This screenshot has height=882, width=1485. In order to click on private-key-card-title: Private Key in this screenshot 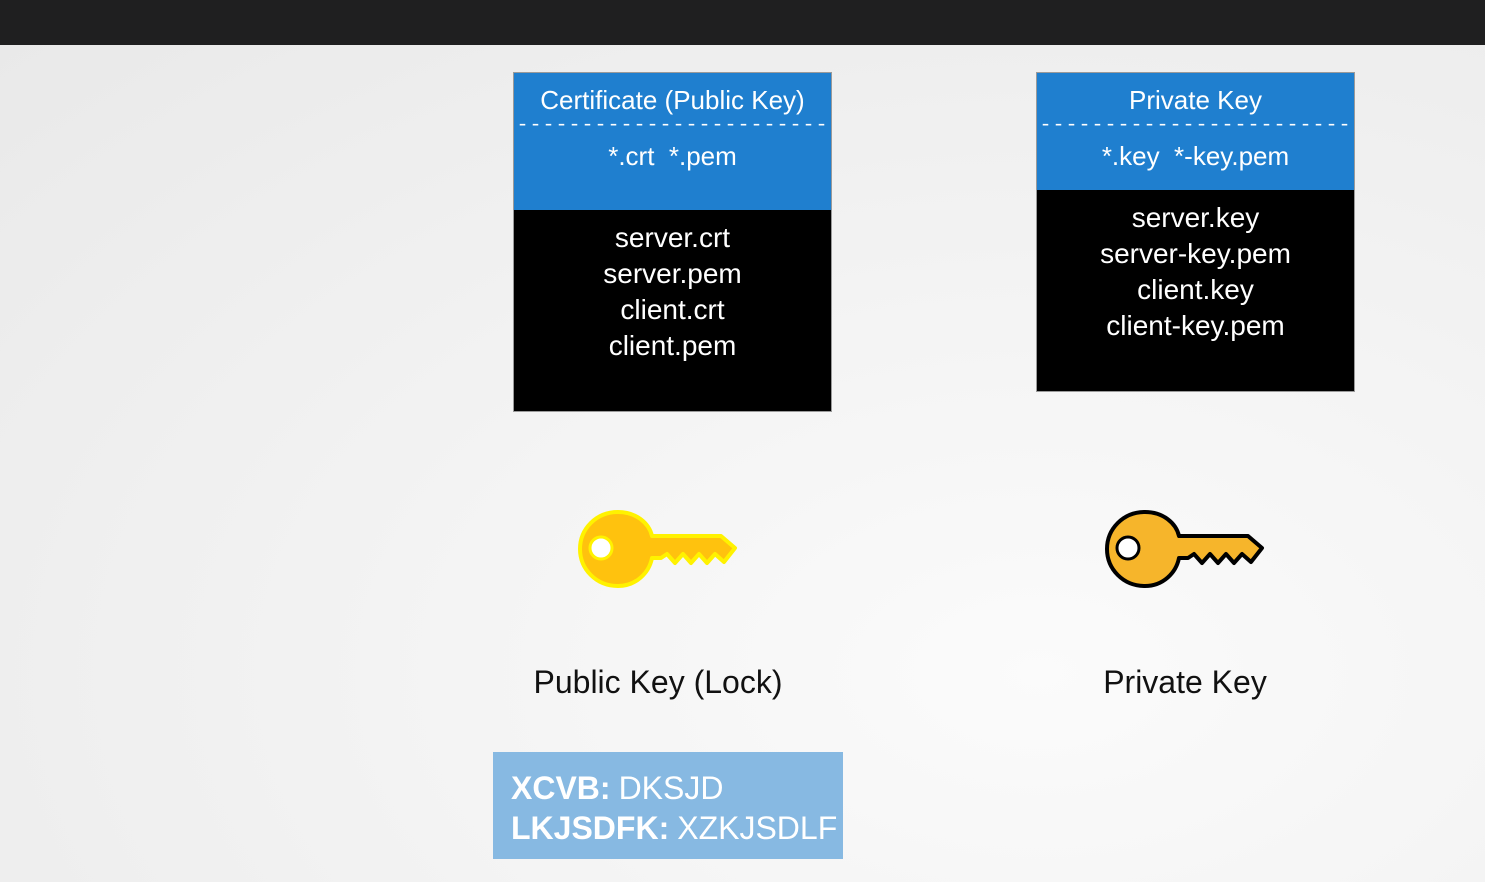, I will do `click(1195, 100)`.